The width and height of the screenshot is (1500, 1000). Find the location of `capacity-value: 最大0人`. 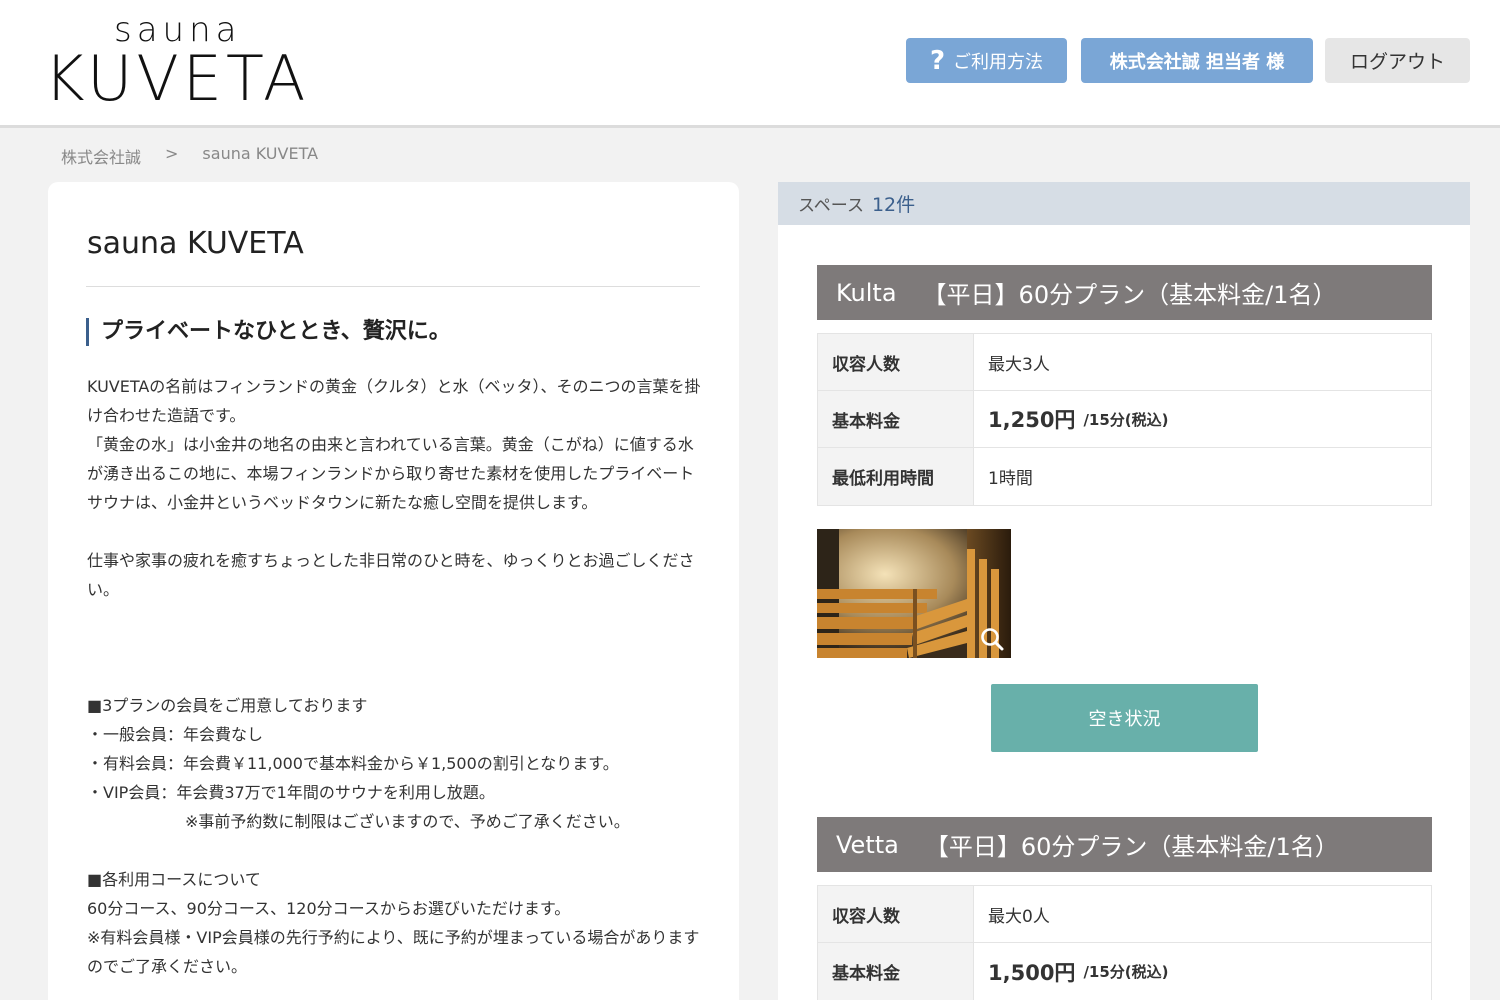

capacity-value: 最大0人 is located at coordinates (1019, 916).